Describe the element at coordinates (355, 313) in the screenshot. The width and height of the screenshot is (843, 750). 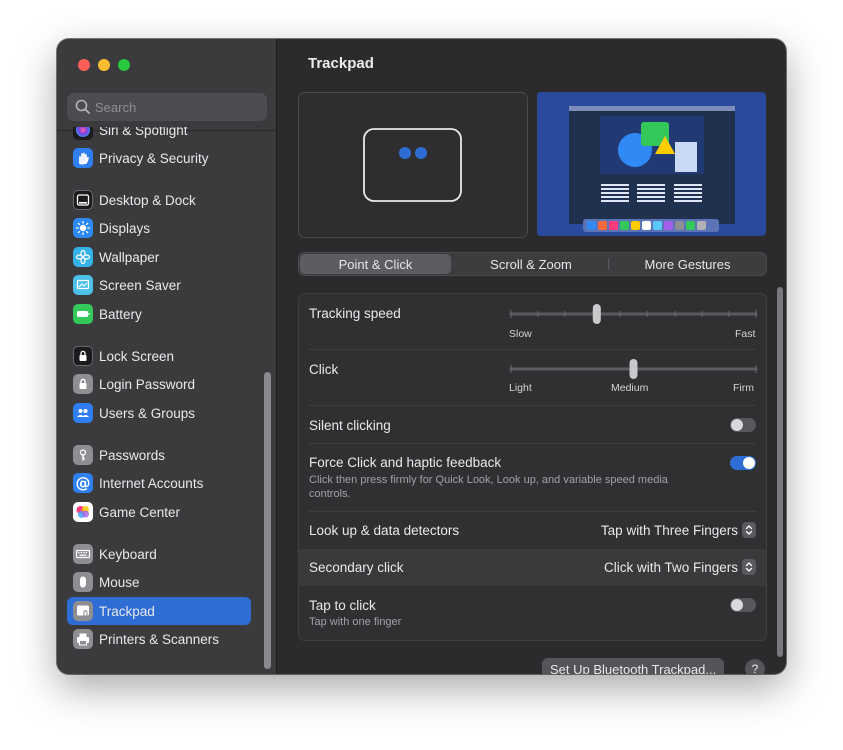
I see `tracking-speed-label: Tracking speed` at that location.